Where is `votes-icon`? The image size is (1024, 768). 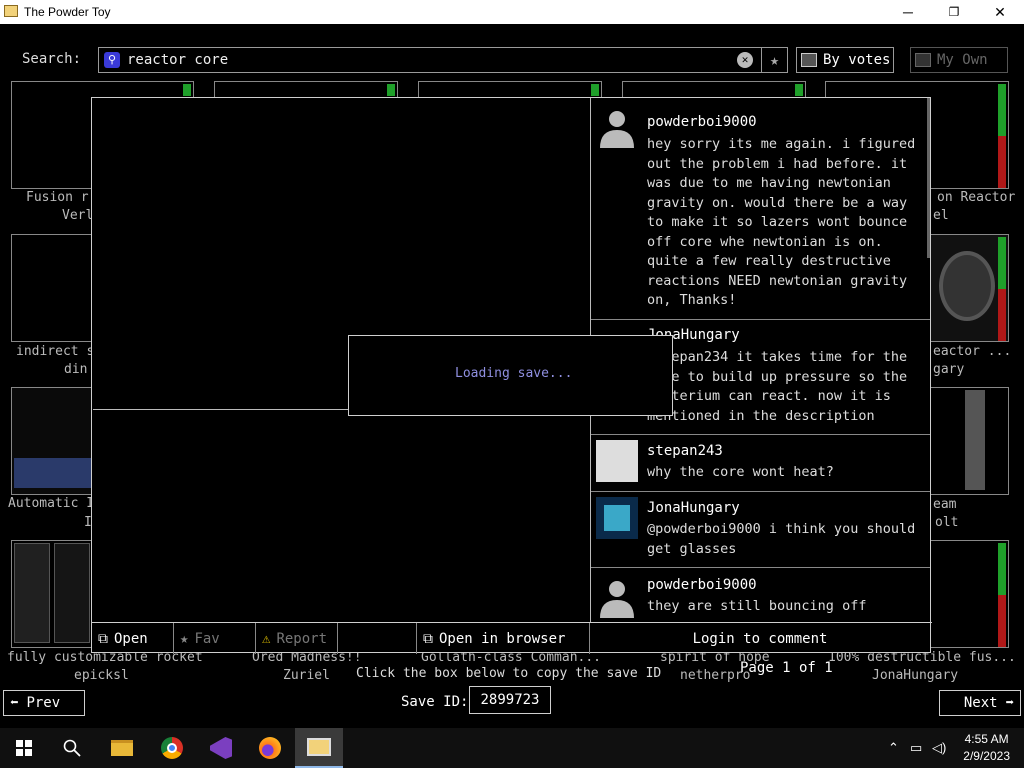 votes-icon is located at coordinates (809, 60).